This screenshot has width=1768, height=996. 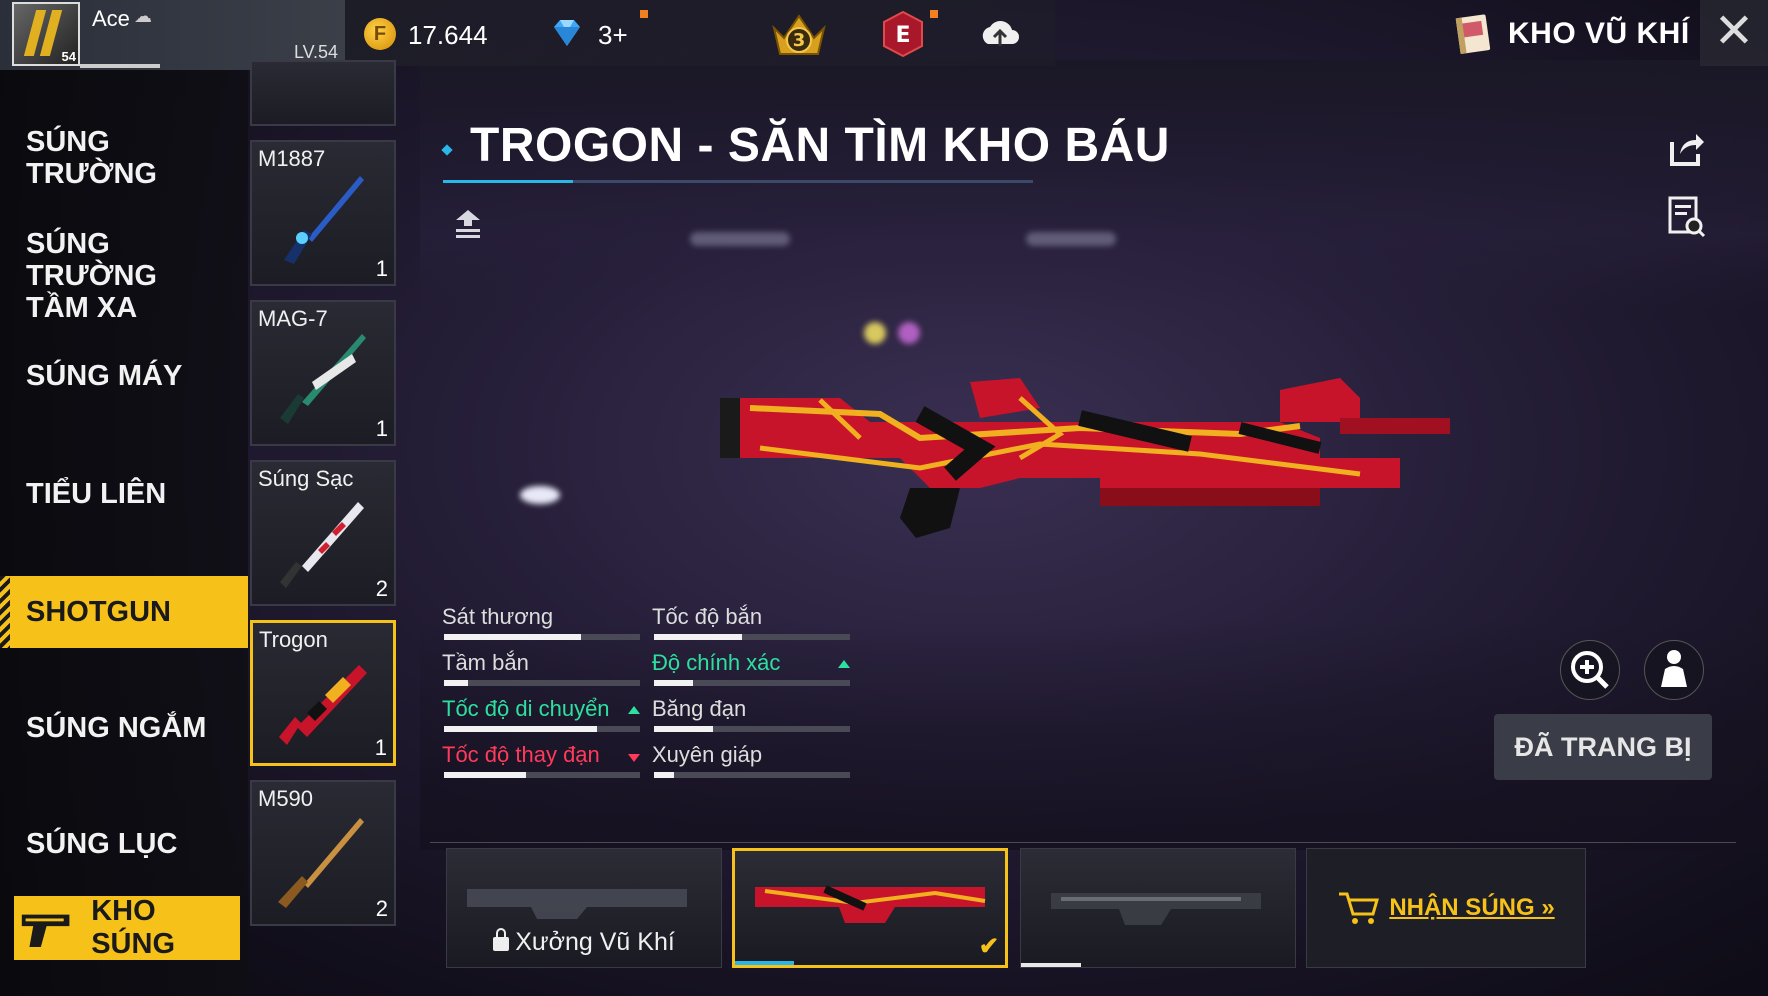 I want to click on stat-damage: Sát thương, so click(x=542, y=625).